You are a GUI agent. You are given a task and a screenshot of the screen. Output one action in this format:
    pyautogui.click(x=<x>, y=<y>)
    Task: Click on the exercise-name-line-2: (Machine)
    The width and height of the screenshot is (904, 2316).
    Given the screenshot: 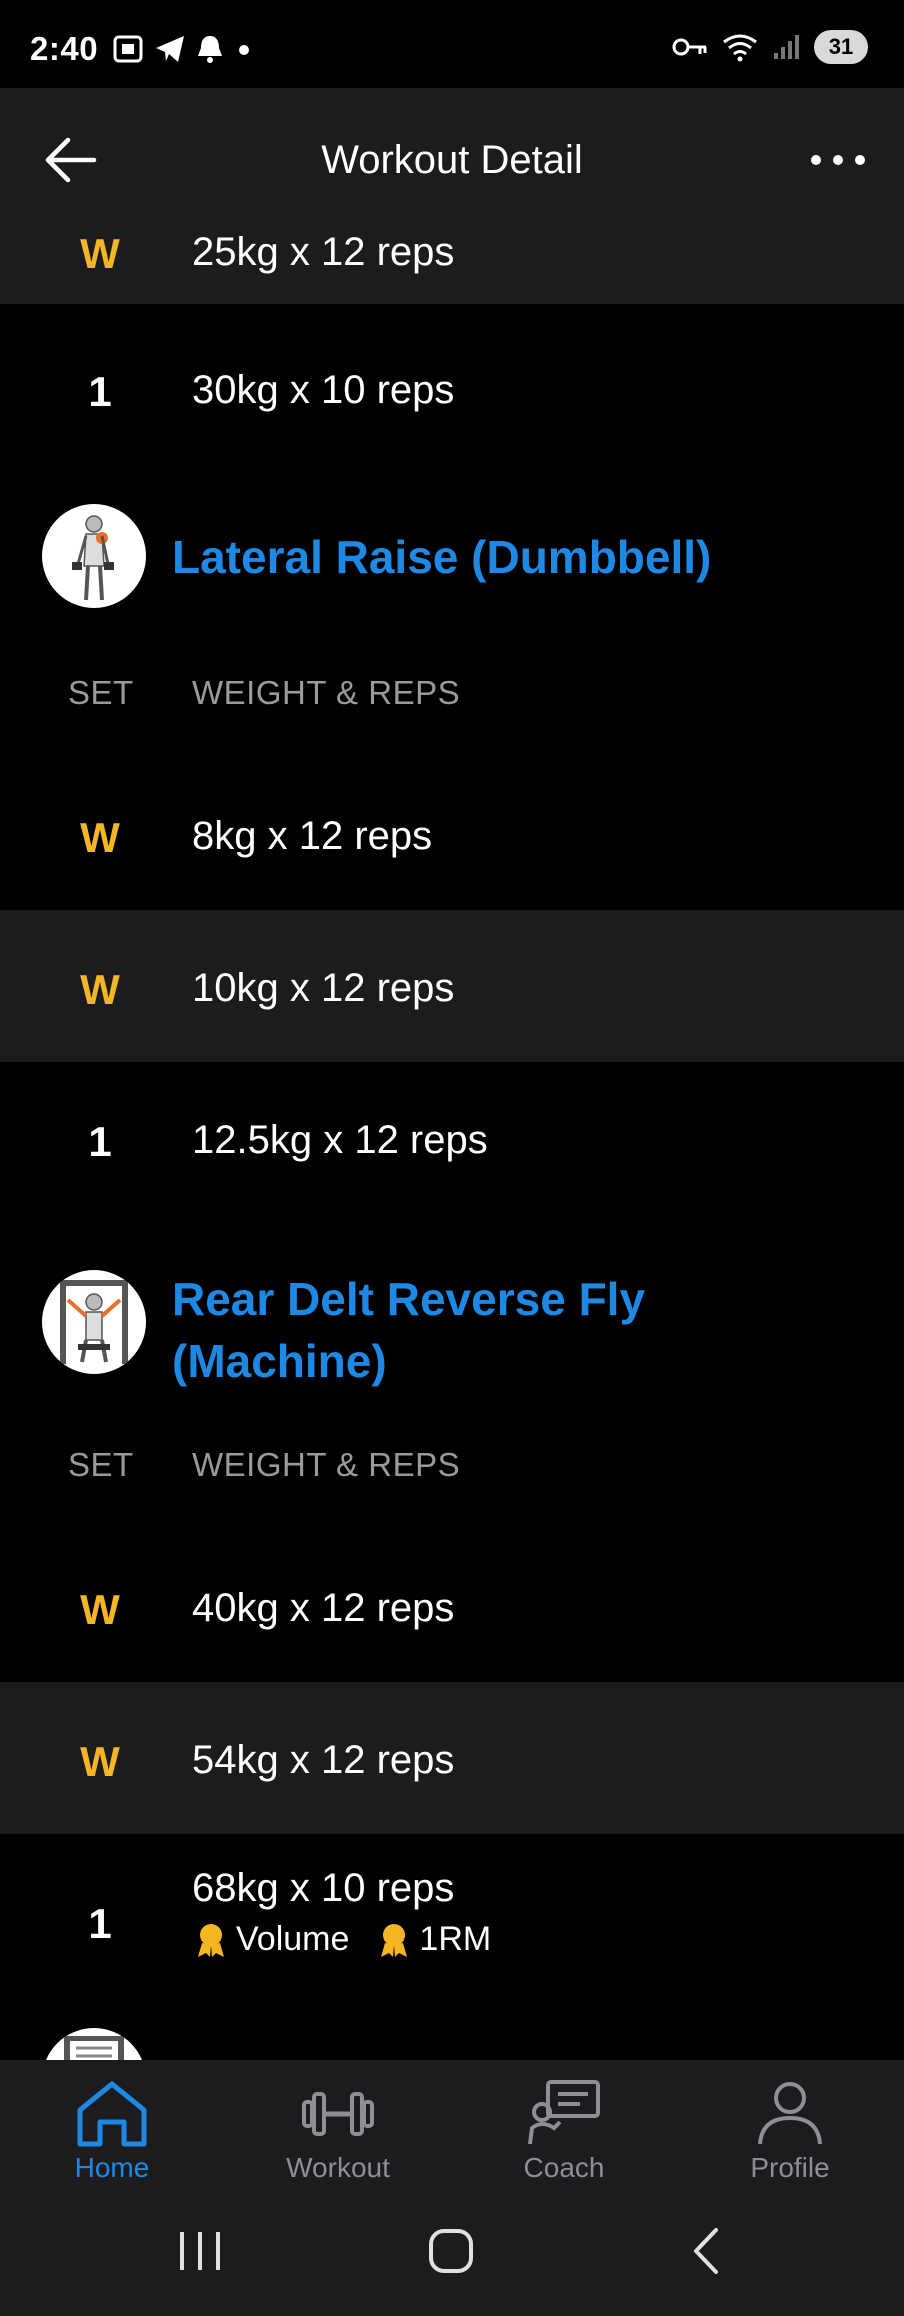 What is the action you would take?
    pyautogui.click(x=279, y=1361)
    